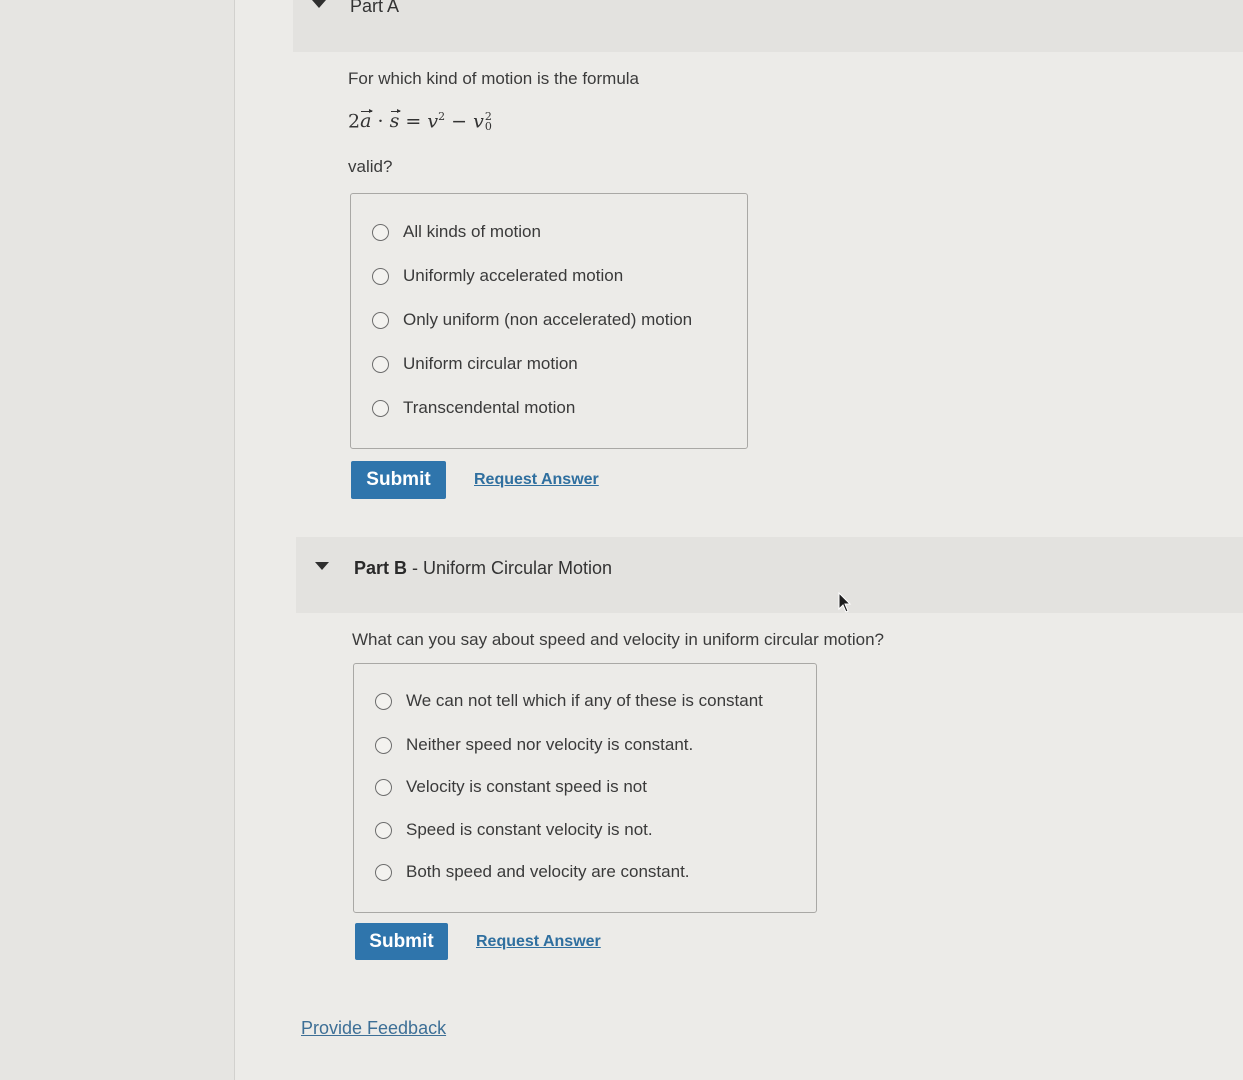 The height and width of the screenshot is (1080, 1243). I want to click on part-a-option: Uniform circular motion, so click(475, 364).